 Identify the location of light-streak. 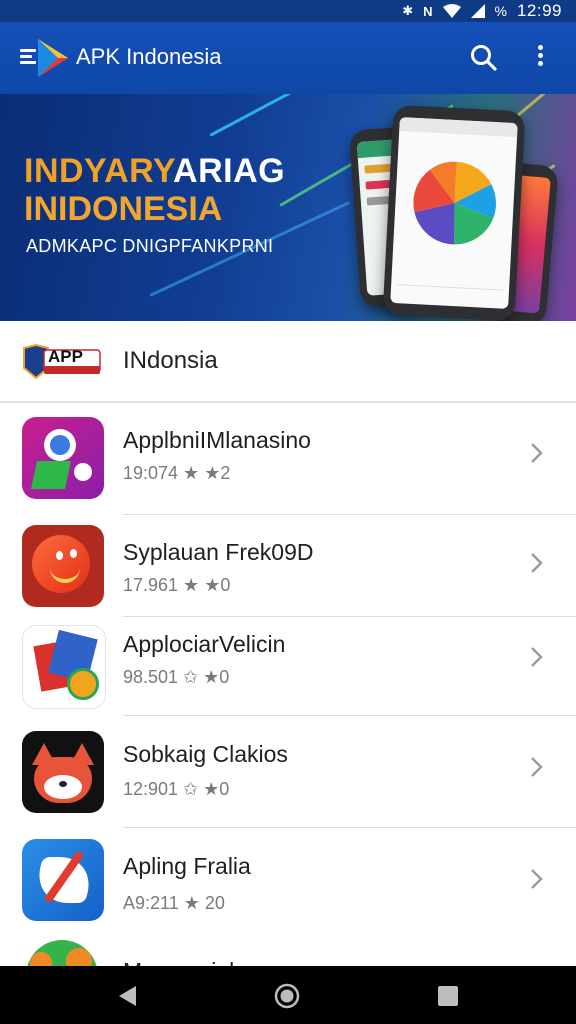
(280, 115).